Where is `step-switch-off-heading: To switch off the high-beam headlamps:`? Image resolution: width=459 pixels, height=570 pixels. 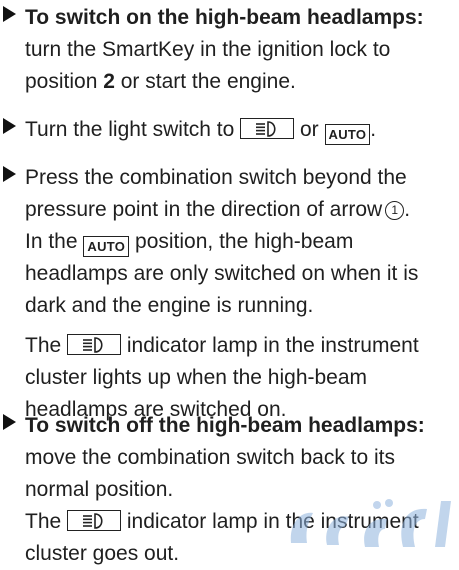 step-switch-off-heading: To switch off the high-beam headlamps: is located at coordinates (225, 425).